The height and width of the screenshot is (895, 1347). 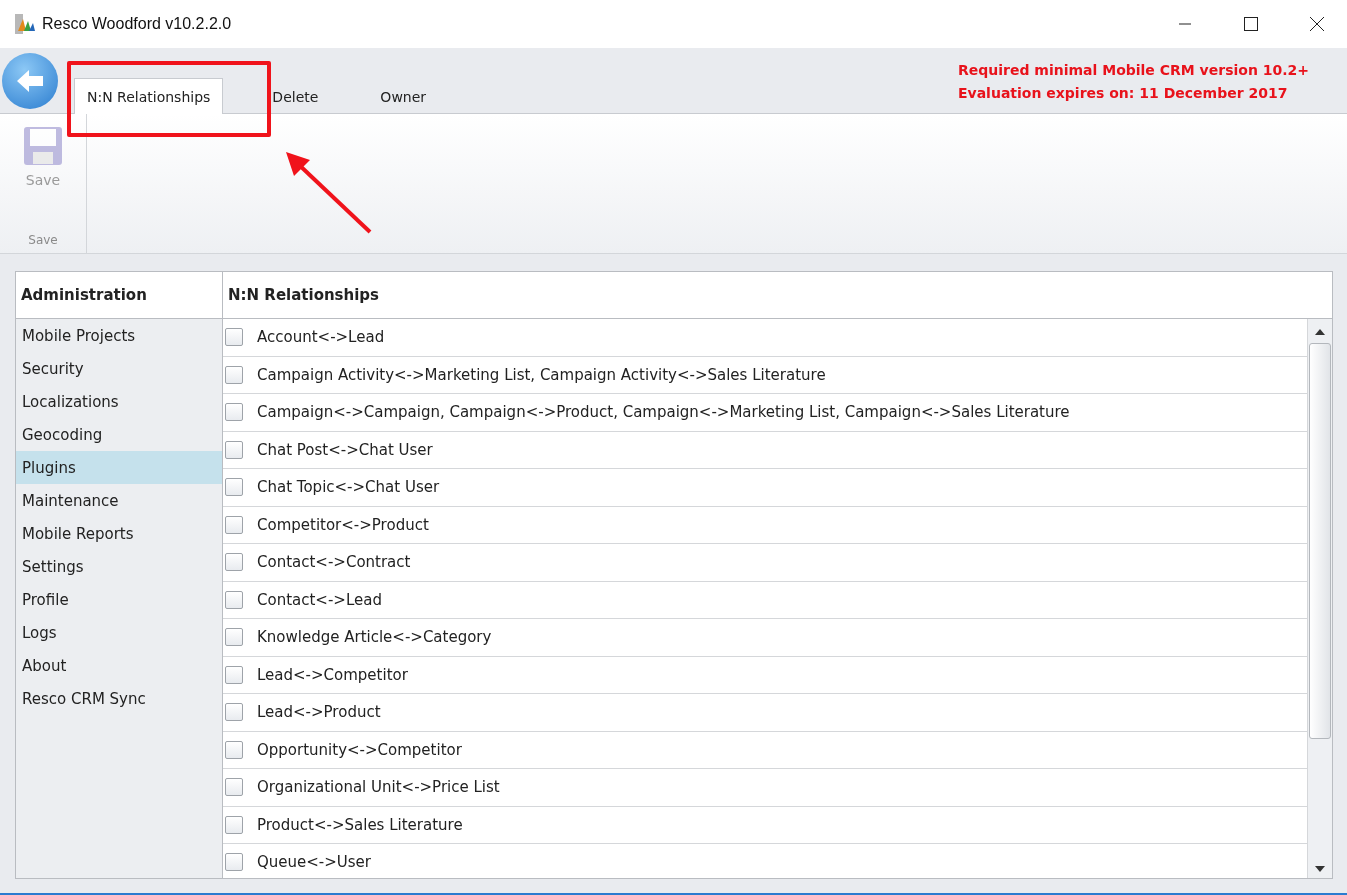 I want to click on relationship-label: Competitor<->Product, so click(x=343, y=524).